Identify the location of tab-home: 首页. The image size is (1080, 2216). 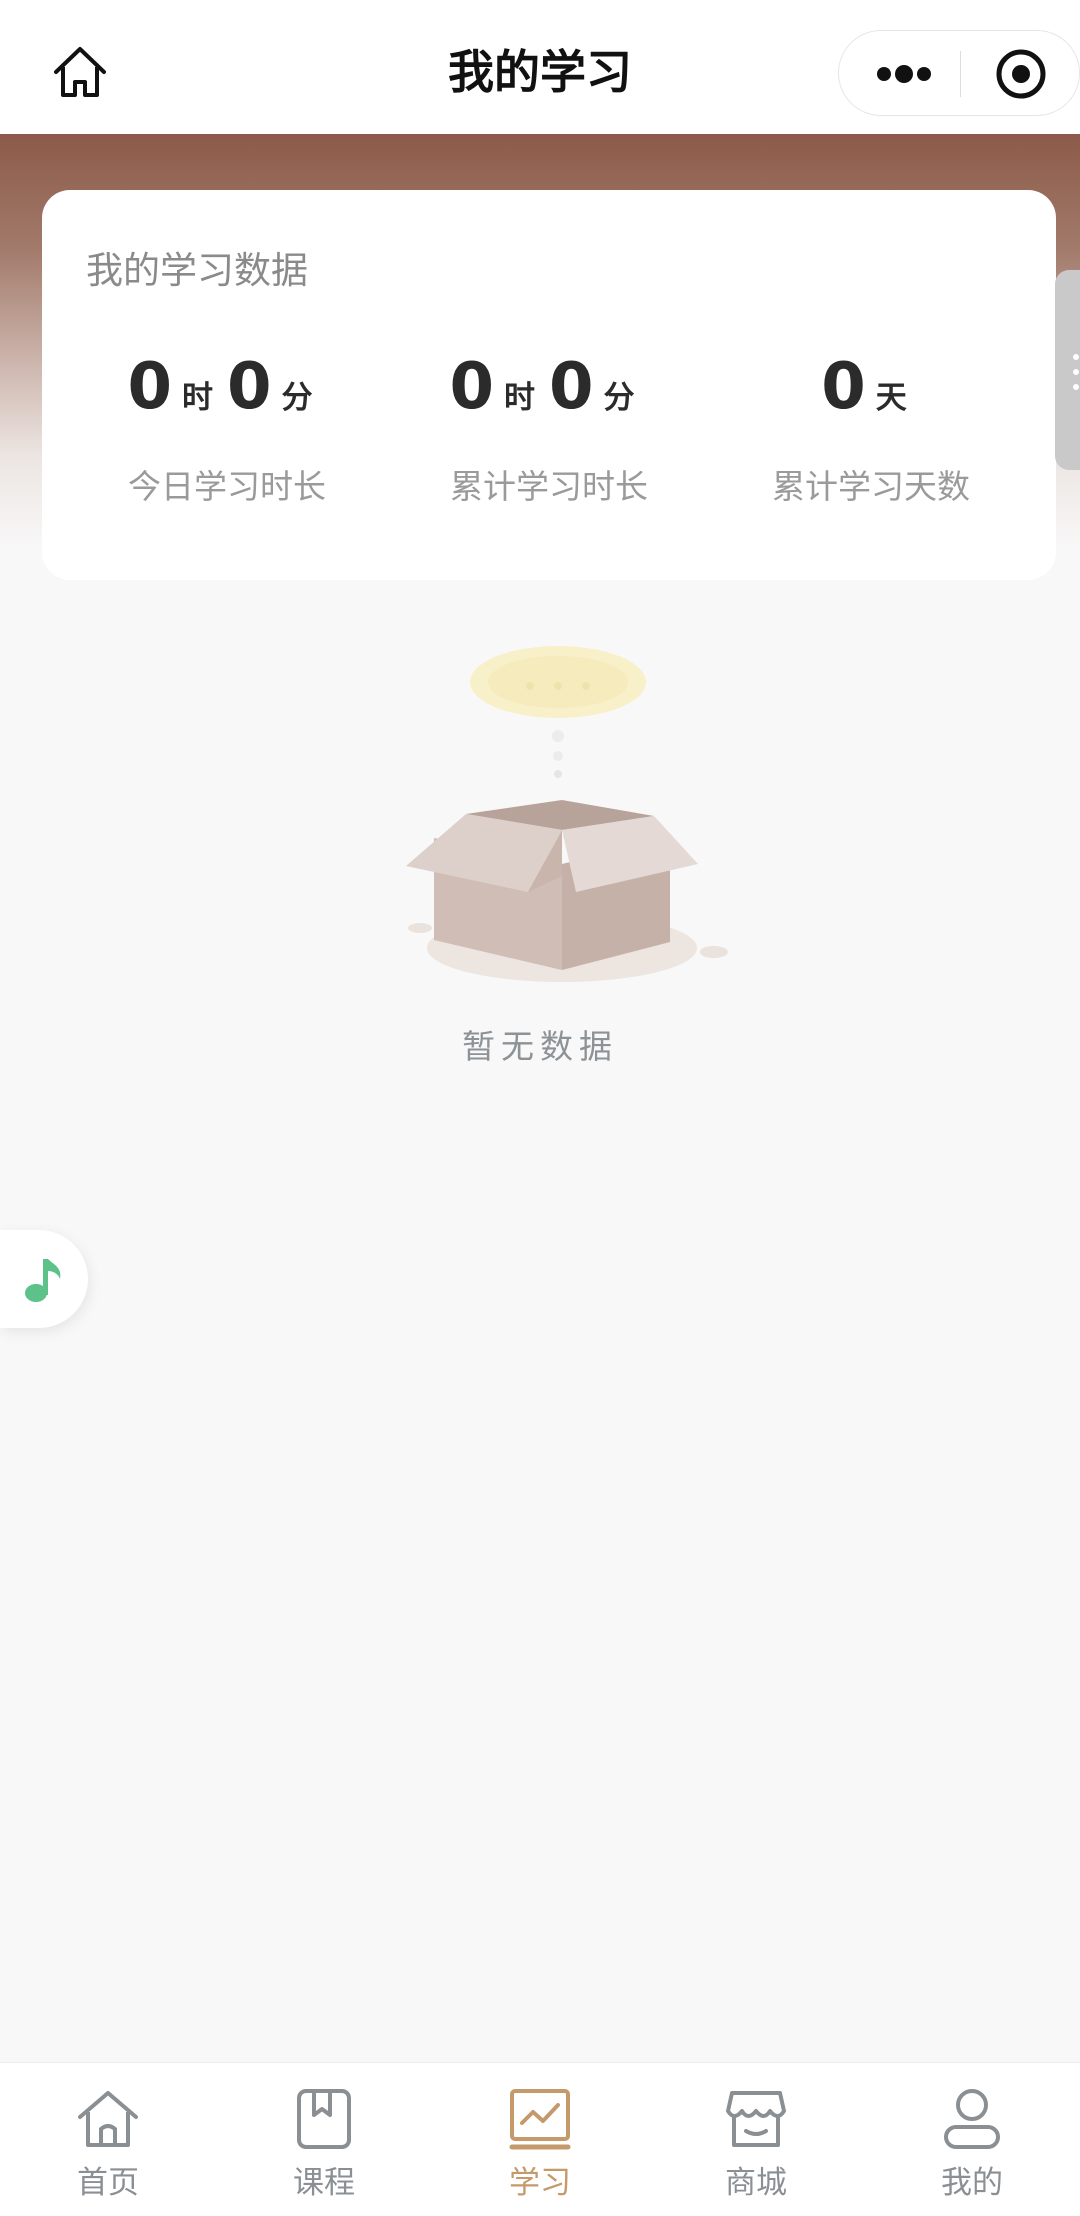
(108, 2139).